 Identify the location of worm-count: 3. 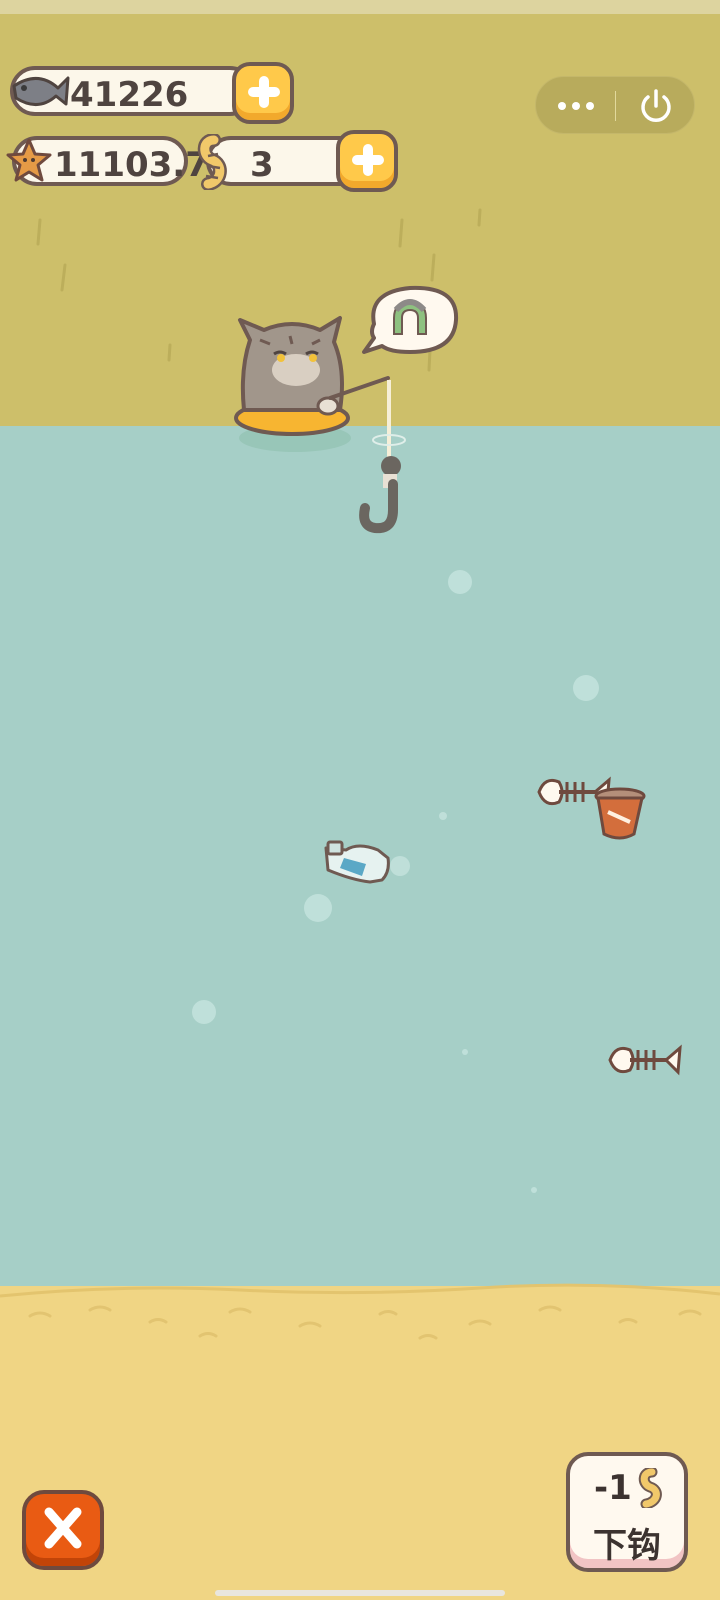
(262, 165).